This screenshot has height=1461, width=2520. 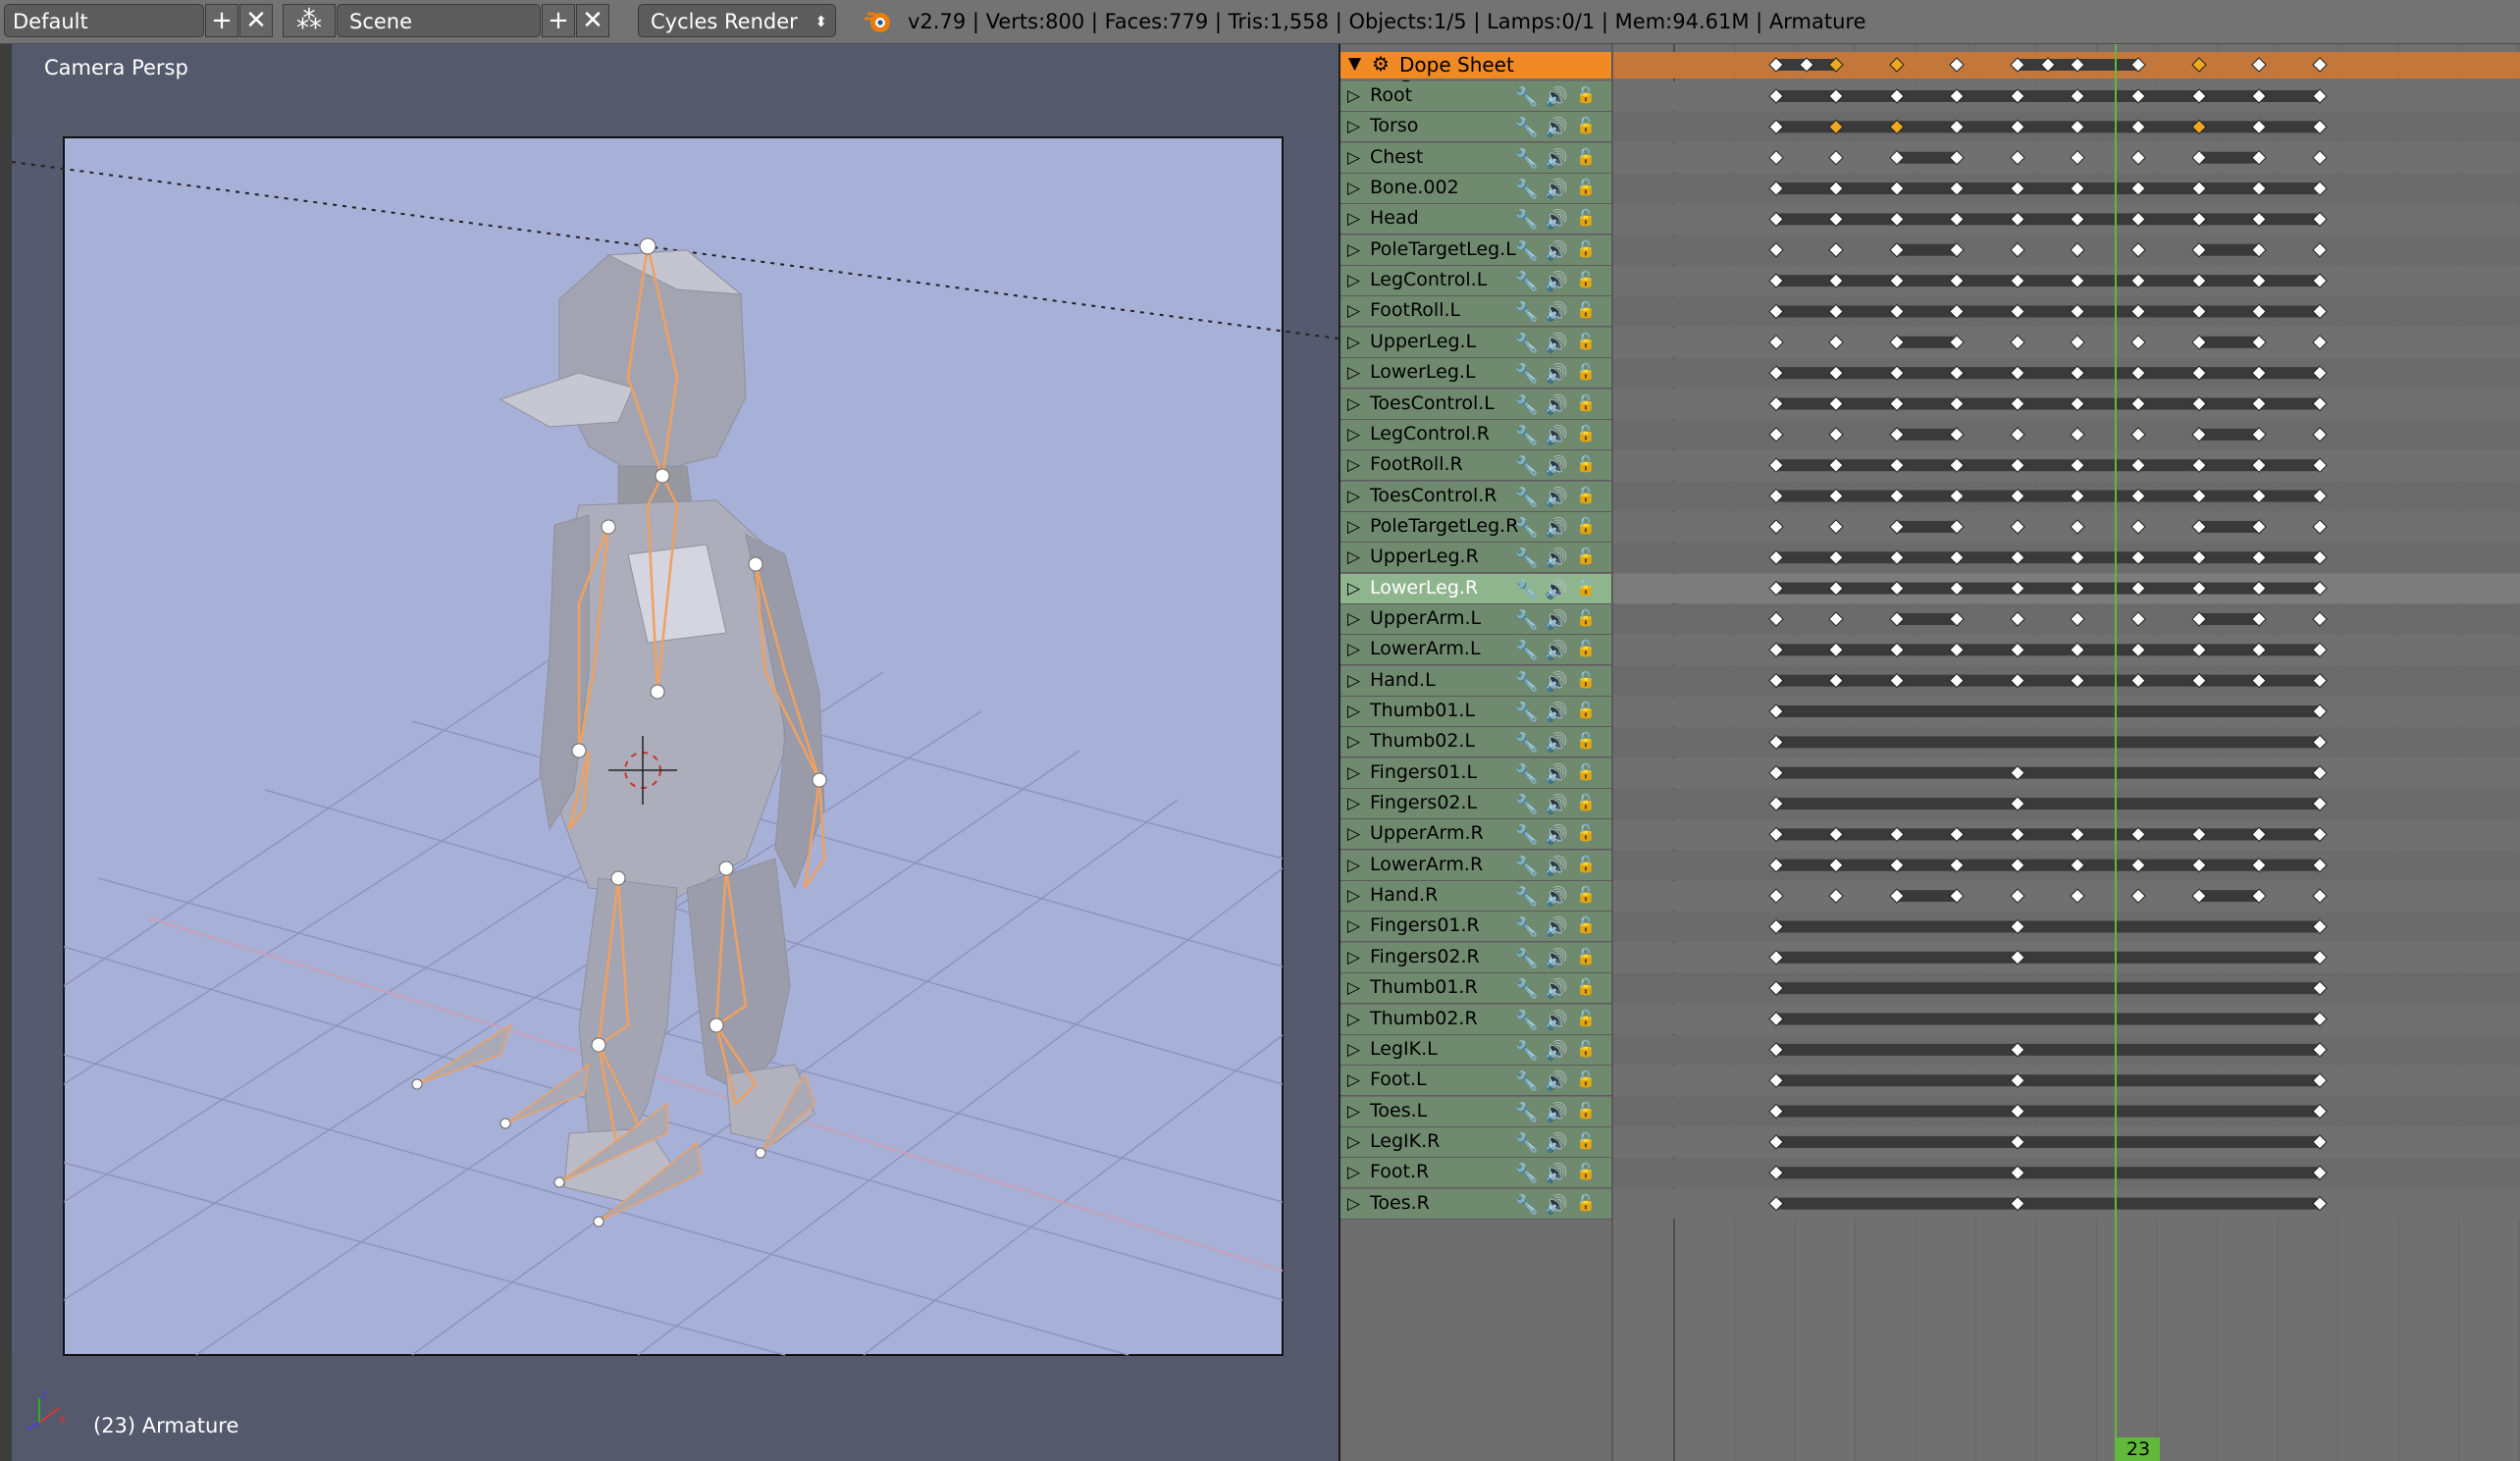 I want to click on render-engine-select: Cycles Render ⬍, so click(x=737, y=20).